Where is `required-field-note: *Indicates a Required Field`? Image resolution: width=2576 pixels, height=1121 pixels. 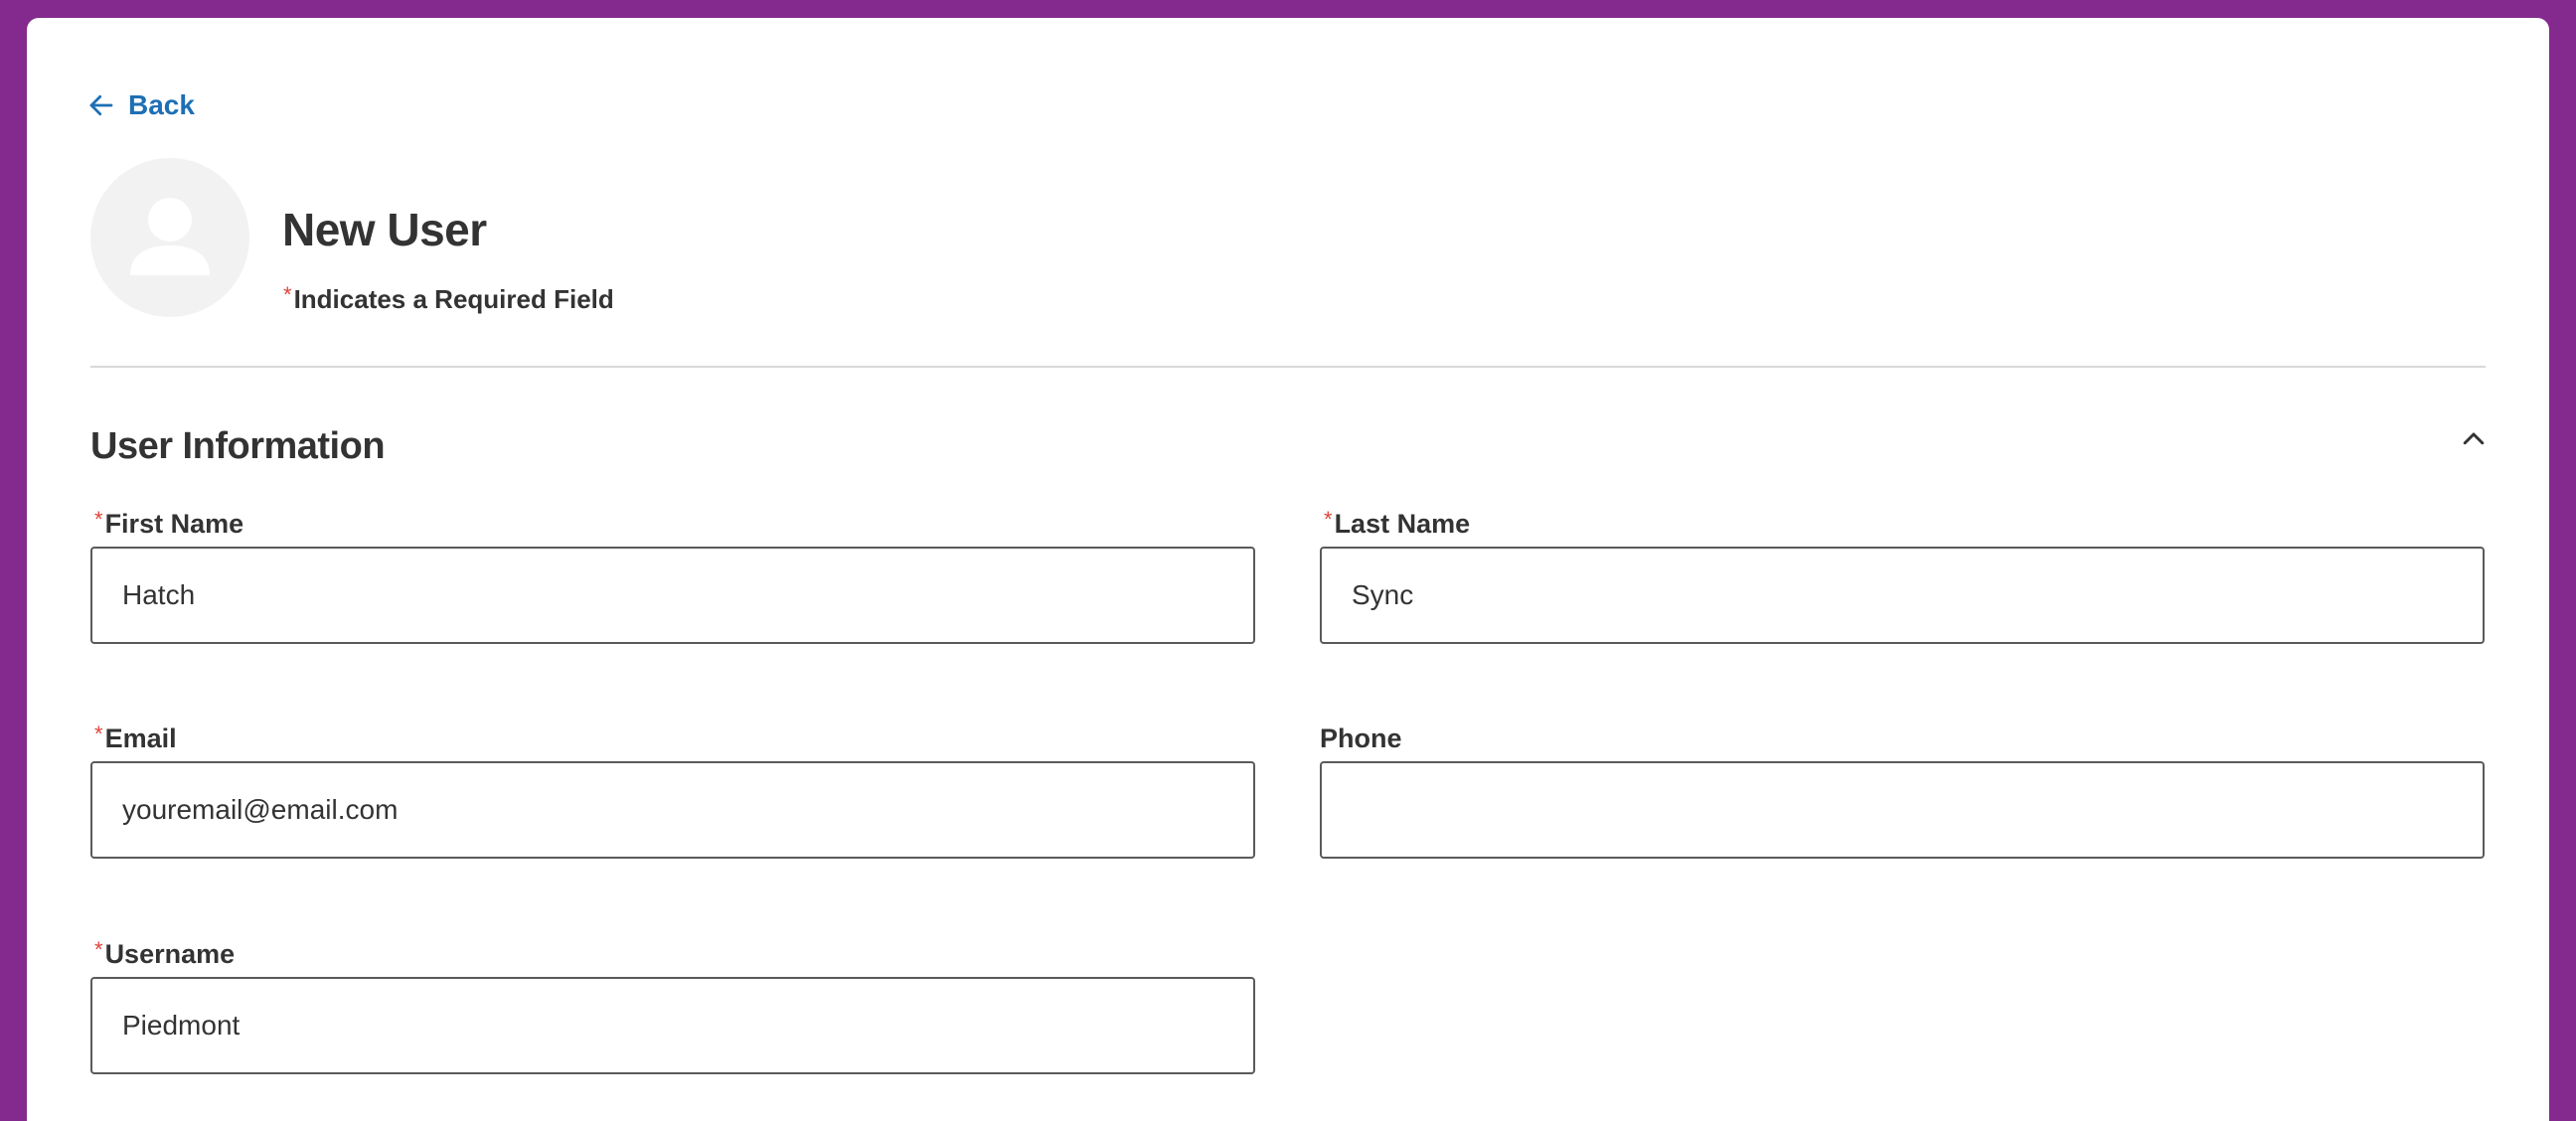 required-field-note: *Indicates a Required Field is located at coordinates (448, 299).